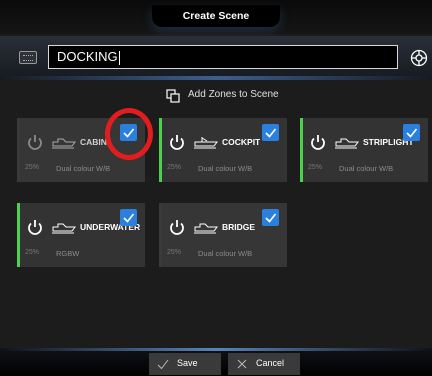 Image resolution: width=432 pixels, height=376 pixels. I want to click on checkmark-icon, so click(163, 364).